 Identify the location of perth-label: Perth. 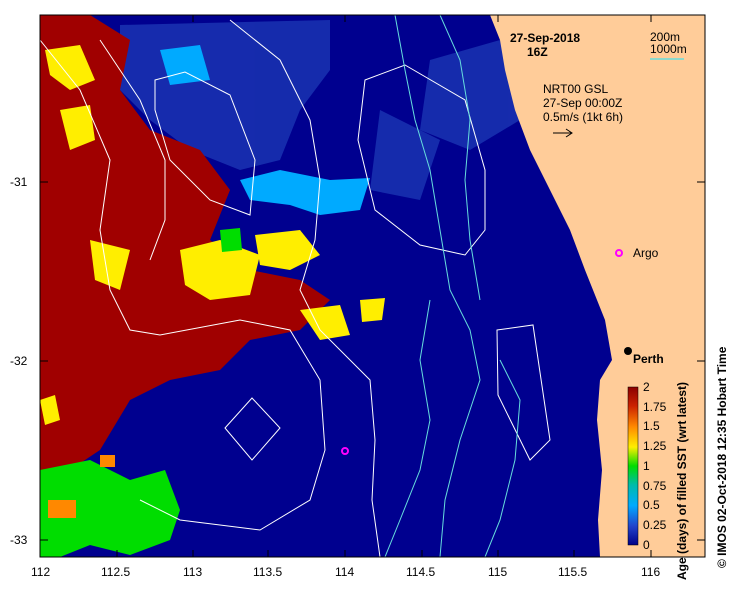
(648, 359).